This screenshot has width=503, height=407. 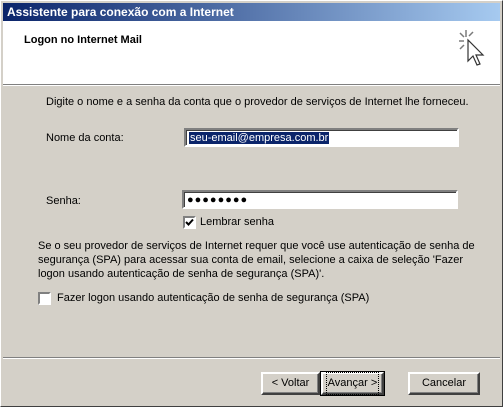 I want to click on remember-password-checkbox, so click(x=189, y=222).